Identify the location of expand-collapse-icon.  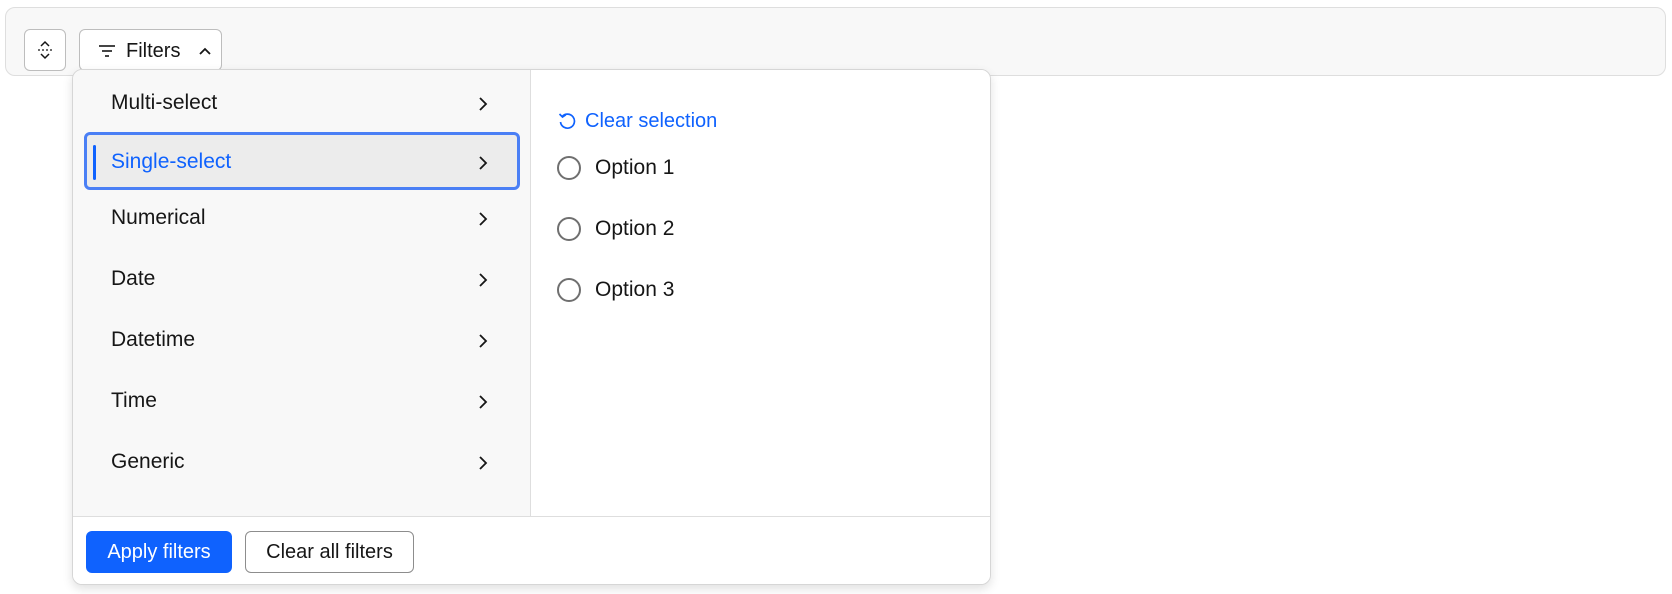
(45, 50).